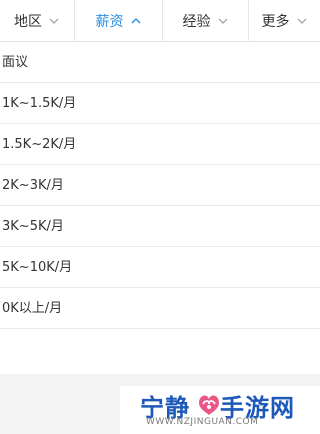 The width and height of the screenshot is (320, 434). I want to click on watermark-url: WWW.NZJINGUAN.COM, so click(202, 422).